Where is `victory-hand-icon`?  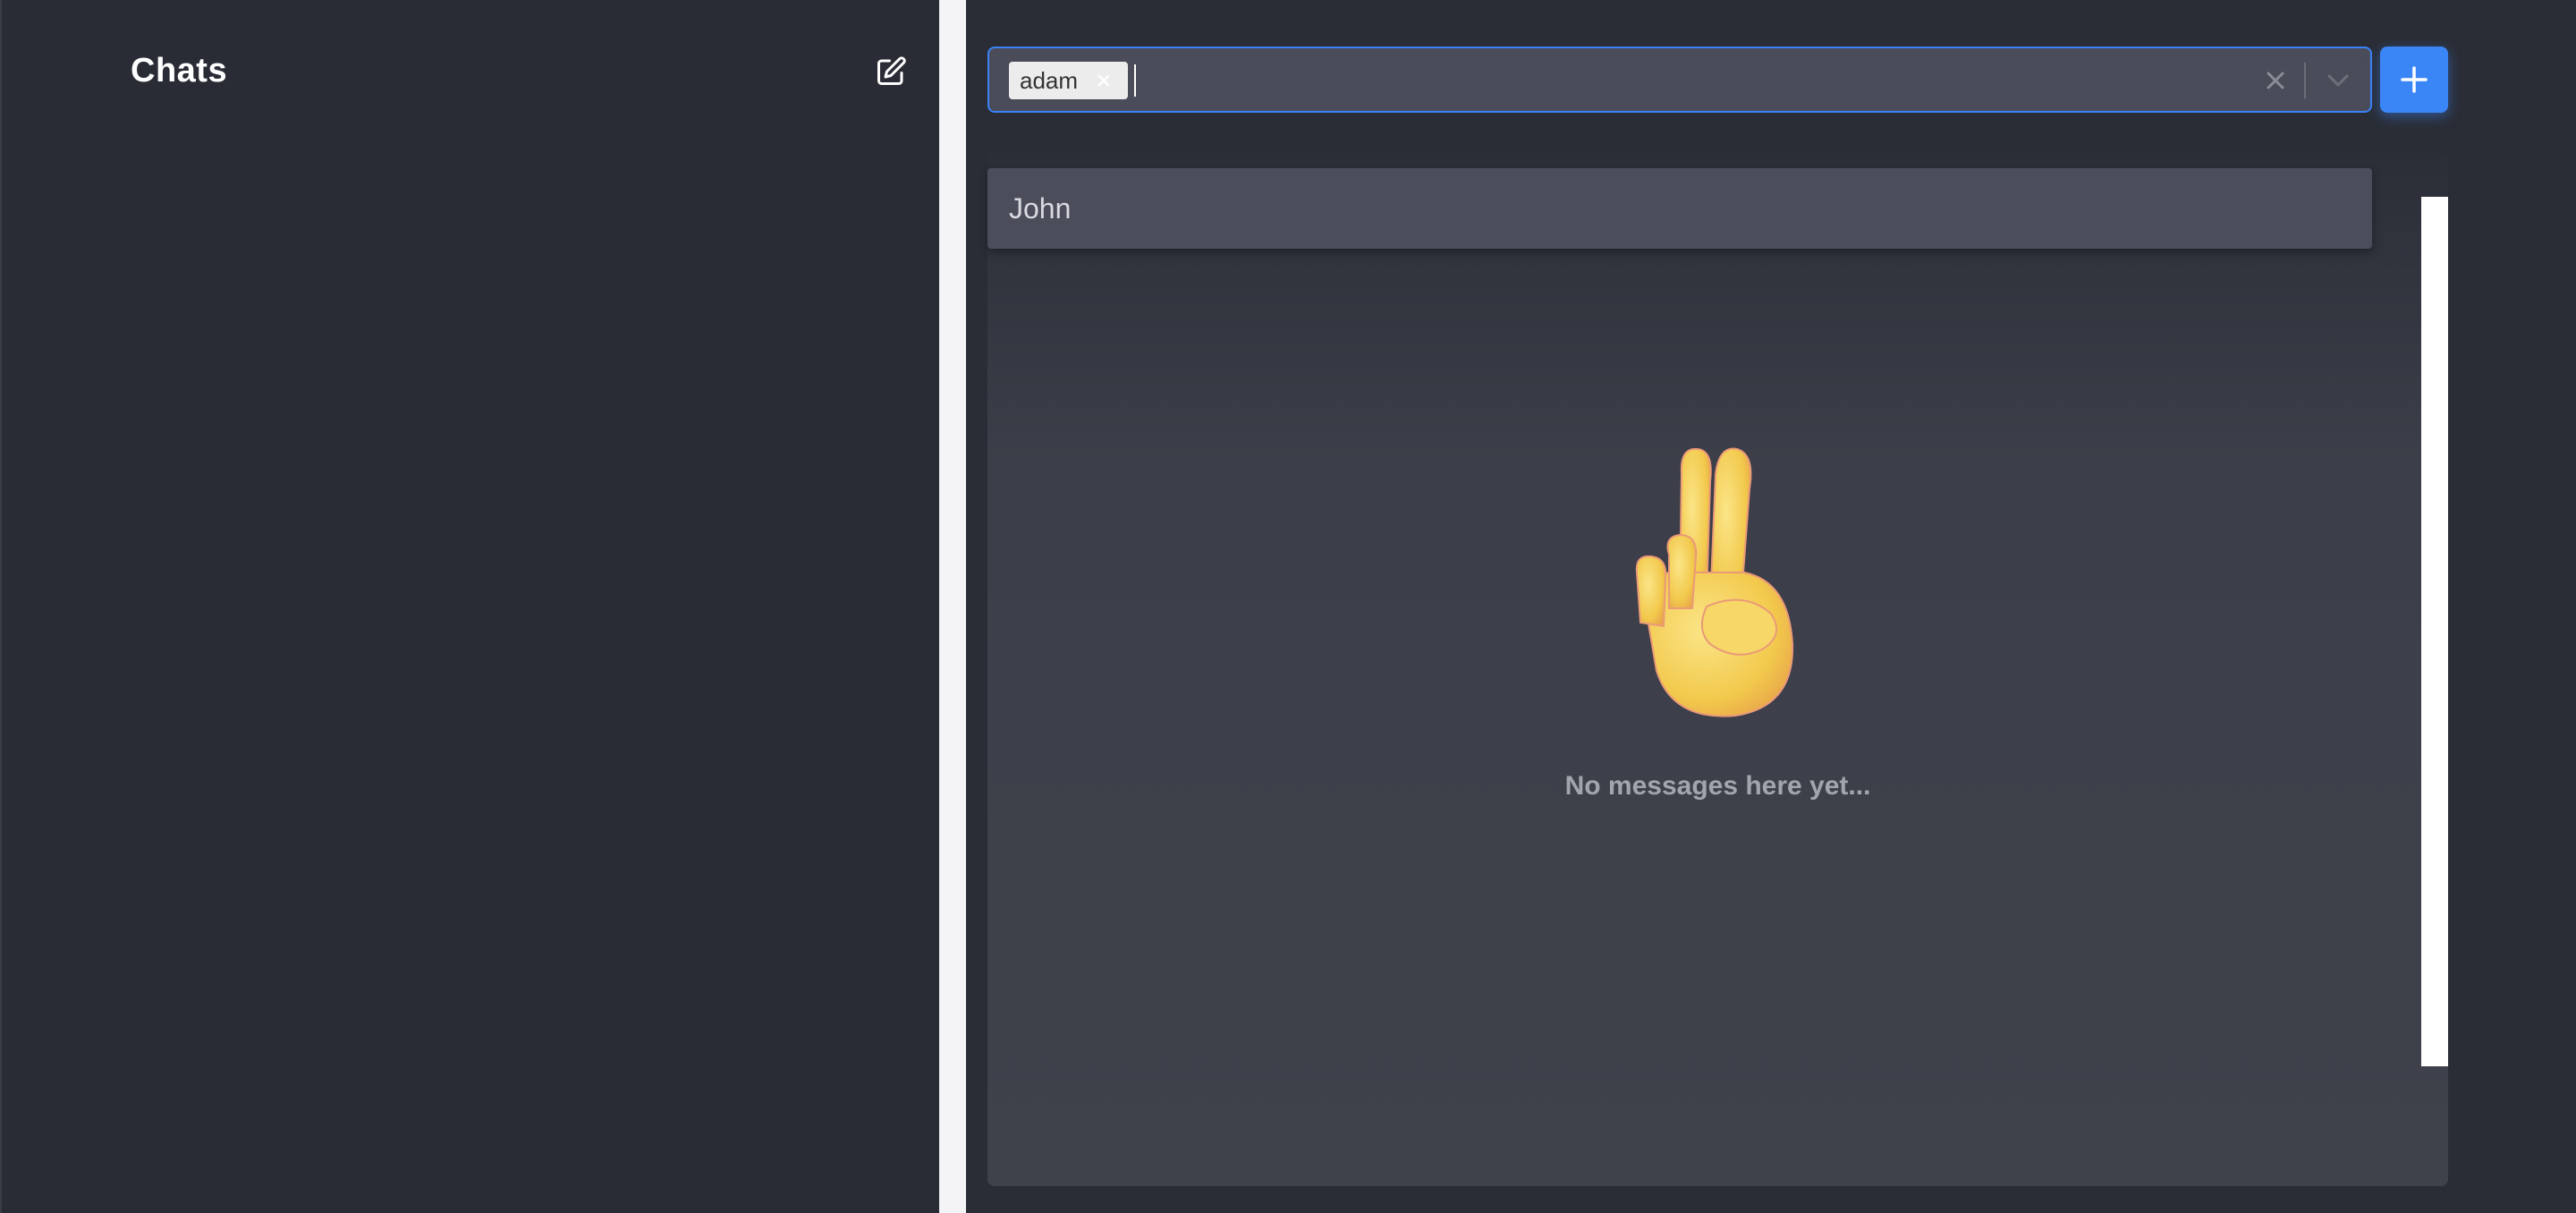 victory-hand-icon is located at coordinates (1714, 582).